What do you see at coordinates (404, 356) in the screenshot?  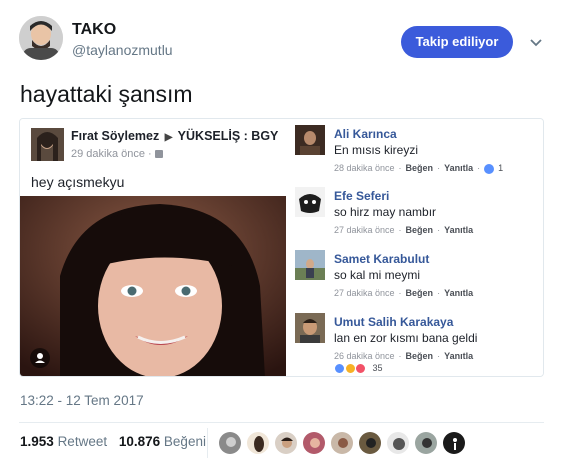 I see `comment-meta: 26 dakika önce · Beğen · Yanıtla` at bounding box center [404, 356].